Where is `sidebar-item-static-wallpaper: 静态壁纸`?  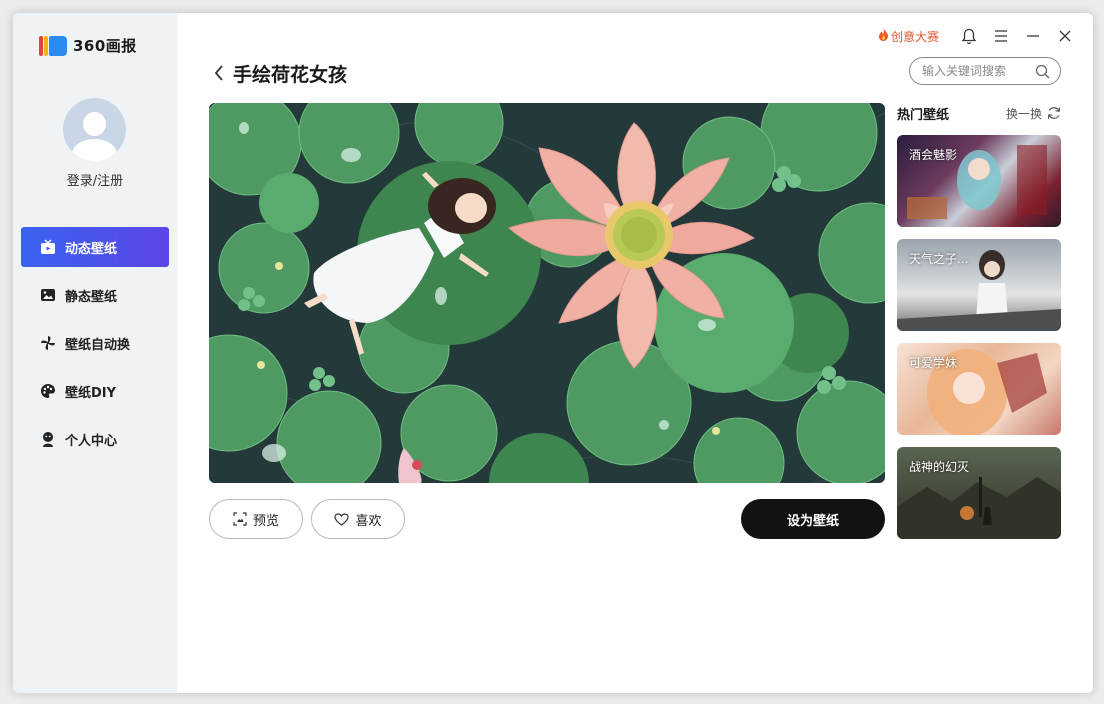 sidebar-item-static-wallpaper: 静态壁纸 is located at coordinates (95, 295).